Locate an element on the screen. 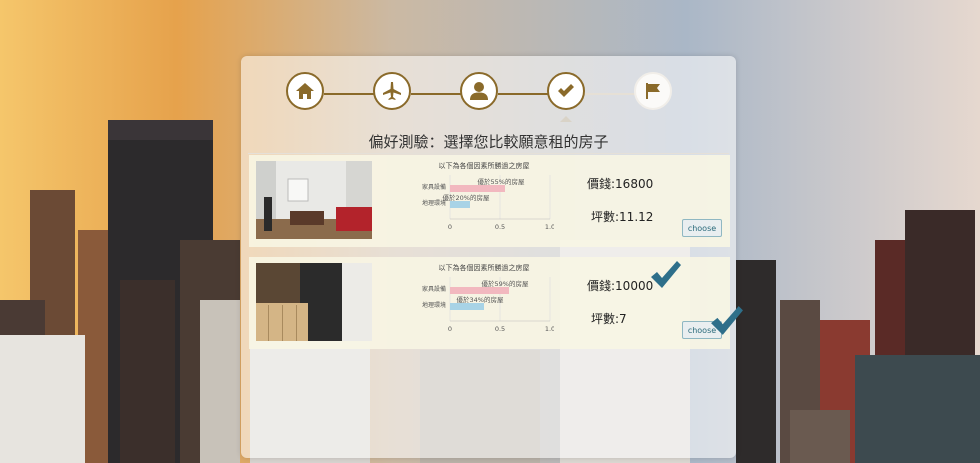  choose-button: choose is located at coordinates (702, 228).